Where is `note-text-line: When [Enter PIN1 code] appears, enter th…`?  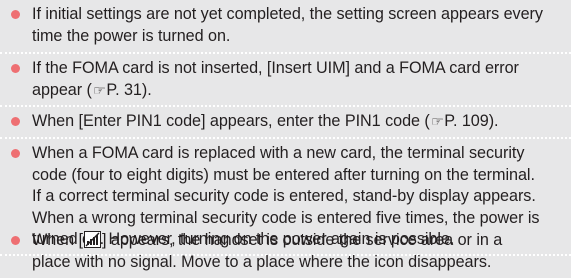
note-text-line: When [Enter PIN1 code] appears, enter th… is located at coordinates (298, 122).